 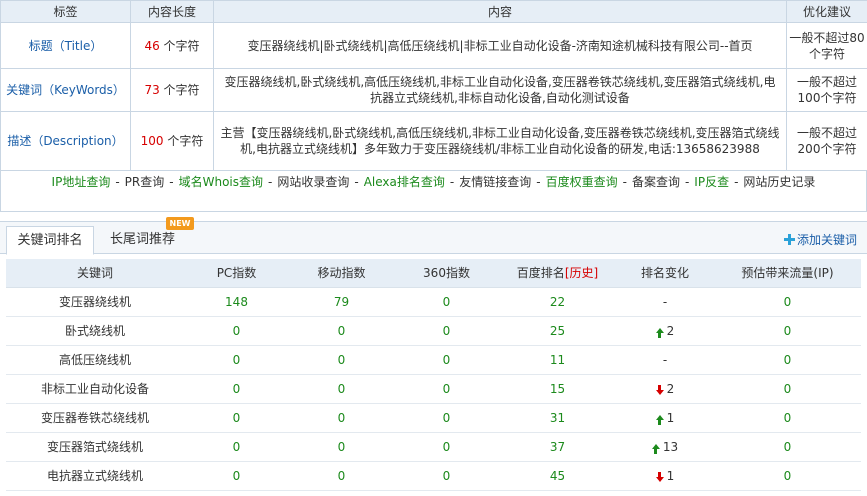 I want to click on rank-baidu-position: 31, so click(x=557, y=418).